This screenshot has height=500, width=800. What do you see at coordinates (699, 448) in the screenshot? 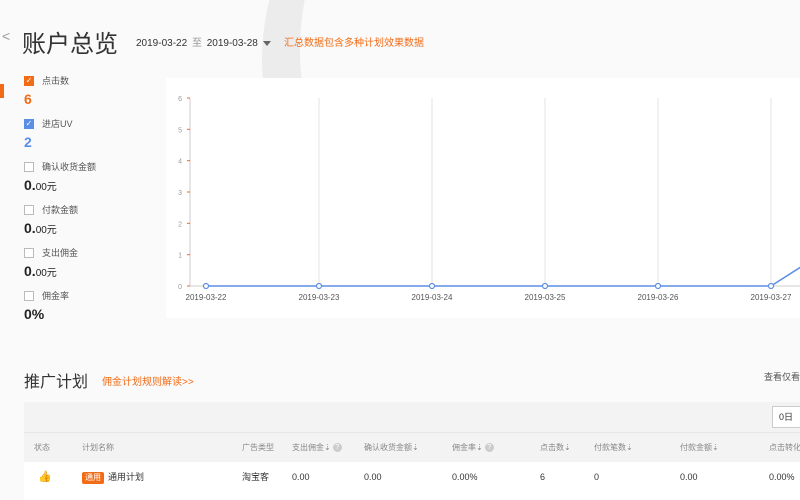
I see `column-header: 付款金额⇣` at bounding box center [699, 448].